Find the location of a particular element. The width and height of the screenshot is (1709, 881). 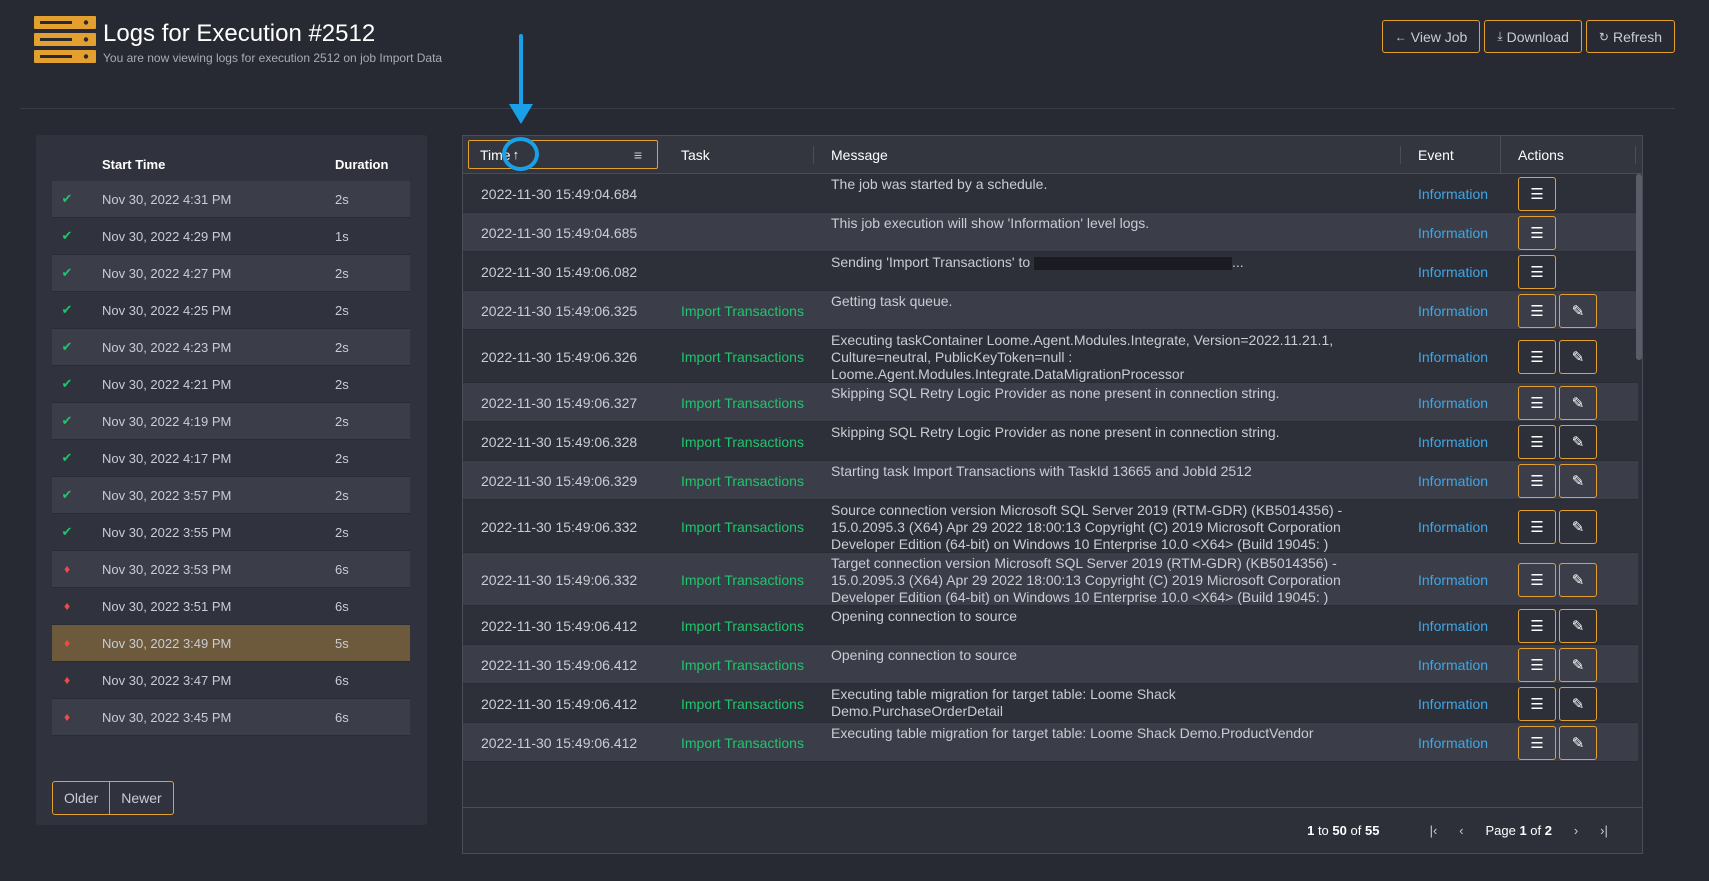

execution-row: ✔ Nov 30, 2022 4:29 PM 1s is located at coordinates (231, 236).